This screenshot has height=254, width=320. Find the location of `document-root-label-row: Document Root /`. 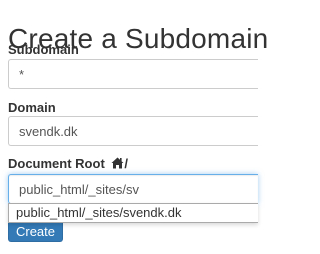

document-root-label-row: Document Root / is located at coordinates (68, 163).